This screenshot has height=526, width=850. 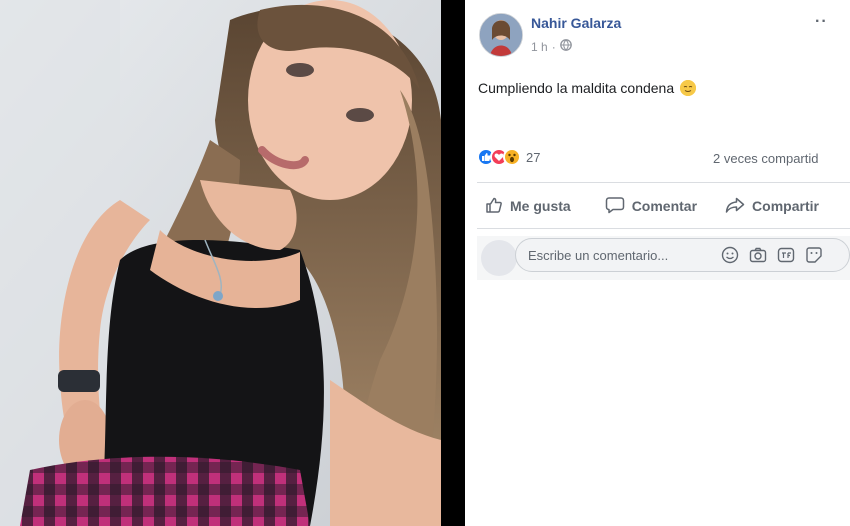 I want to click on post-text: Cumpliendo la maldita condena, so click(x=587, y=88).